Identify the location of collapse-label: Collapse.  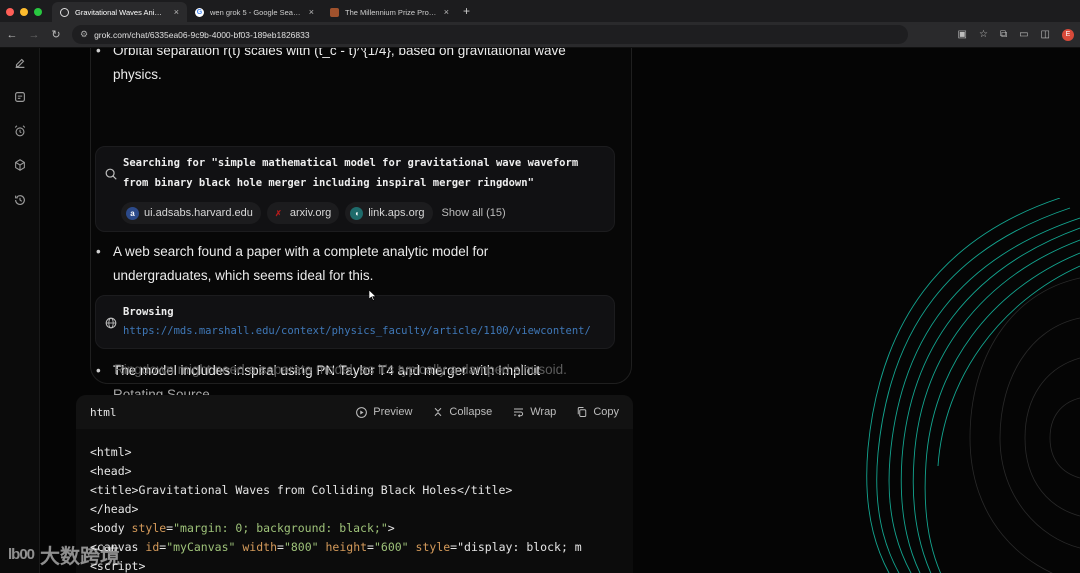
(471, 412).